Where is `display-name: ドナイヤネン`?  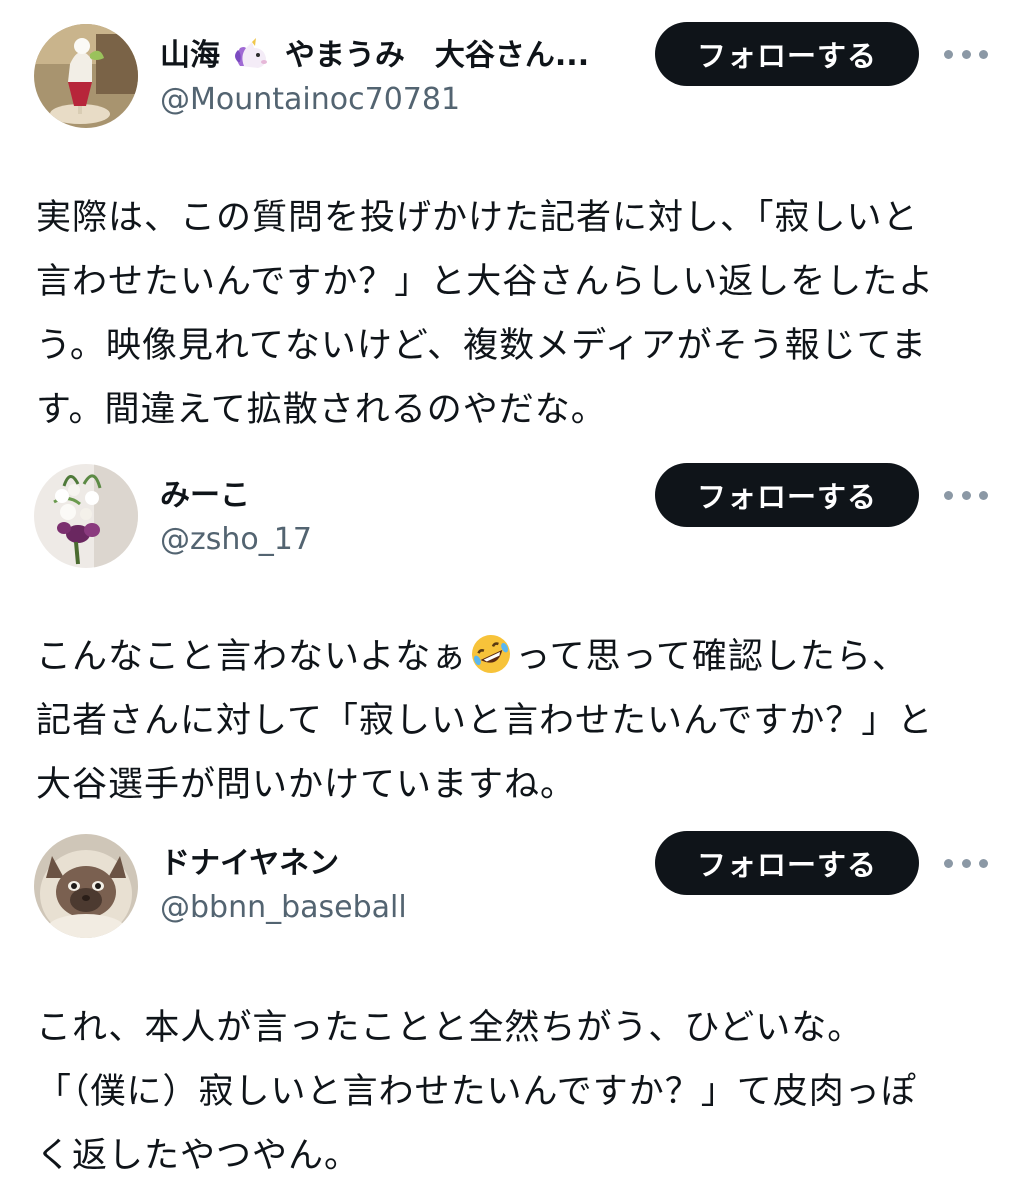 display-name: ドナイヤネン is located at coordinates (249, 864).